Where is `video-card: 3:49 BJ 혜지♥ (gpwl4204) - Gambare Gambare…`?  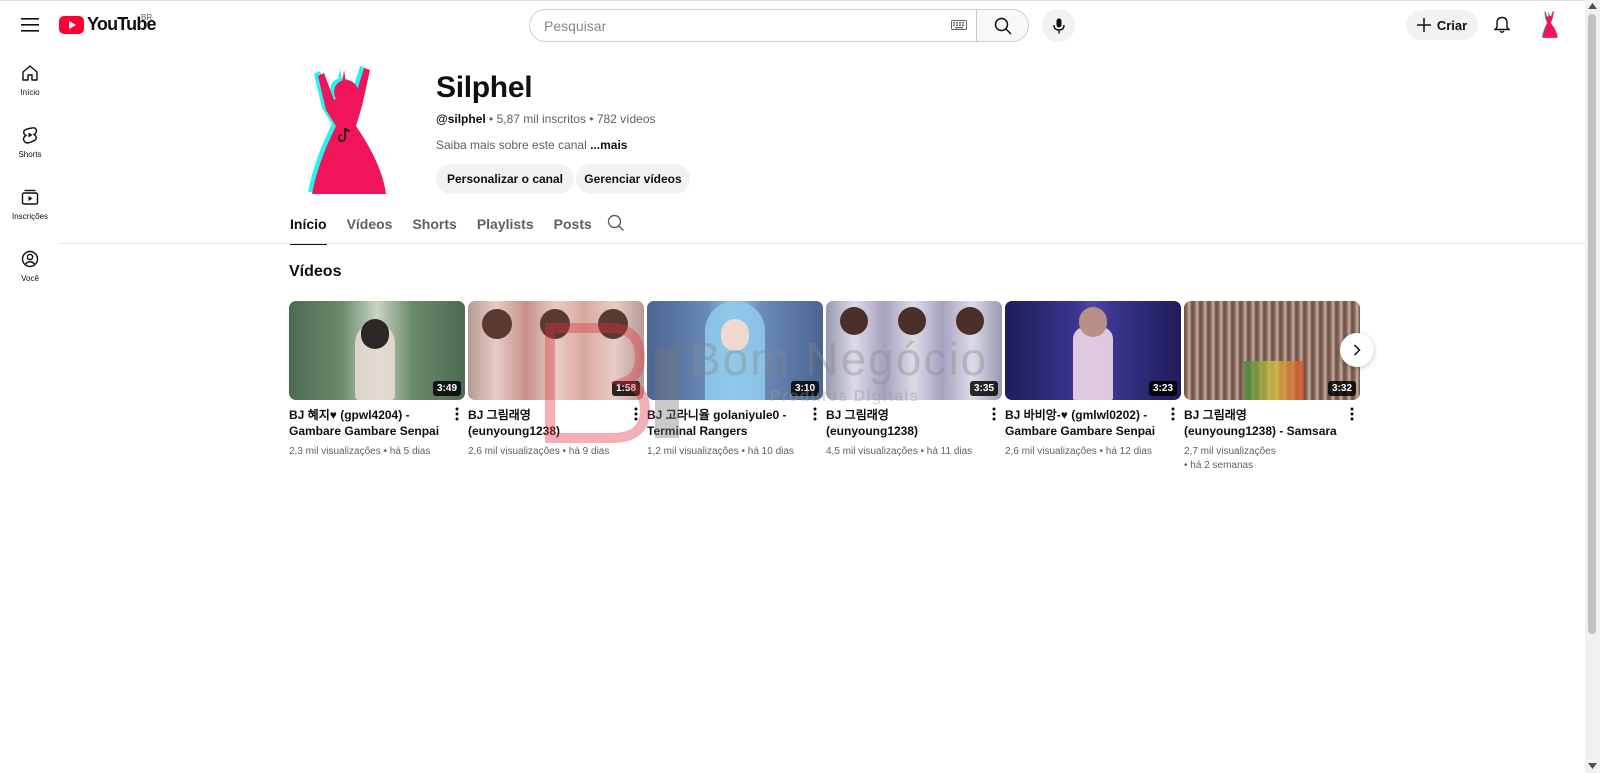 video-card: 3:49 BJ 혜지♥ (gpwl4204) - Gambare Gambare… is located at coordinates (377, 380).